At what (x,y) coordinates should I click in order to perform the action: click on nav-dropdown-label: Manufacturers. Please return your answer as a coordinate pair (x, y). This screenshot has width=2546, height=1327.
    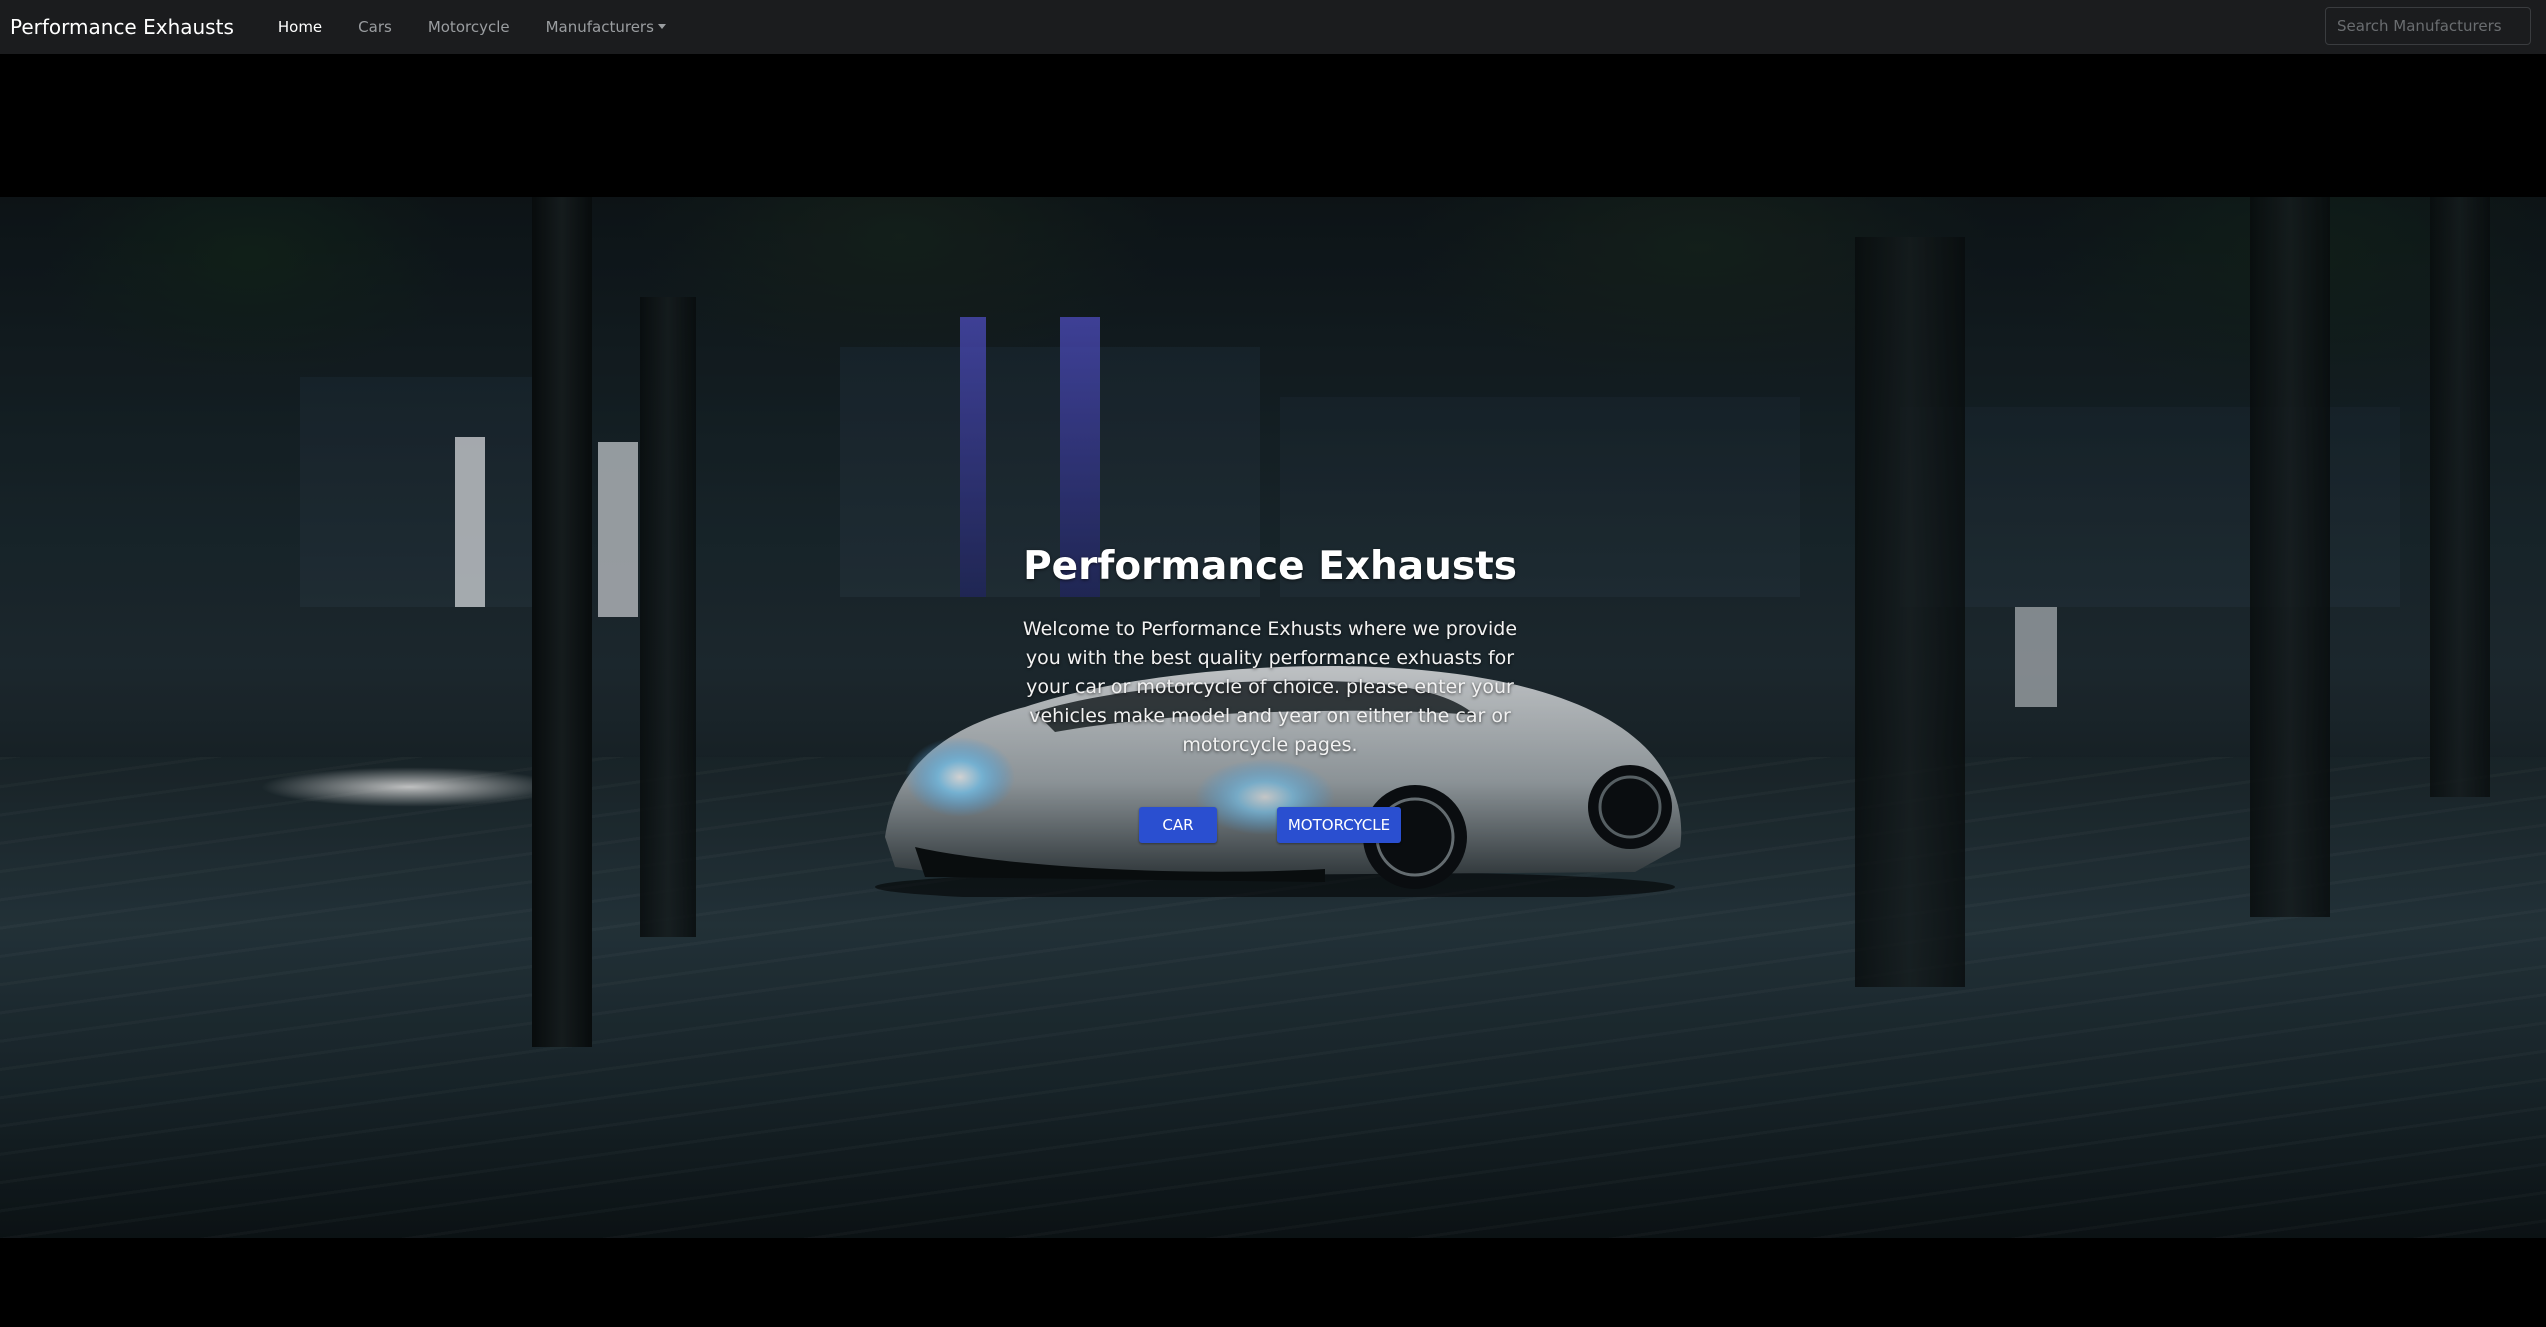
    Looking at the image, I should click on (599, 27).